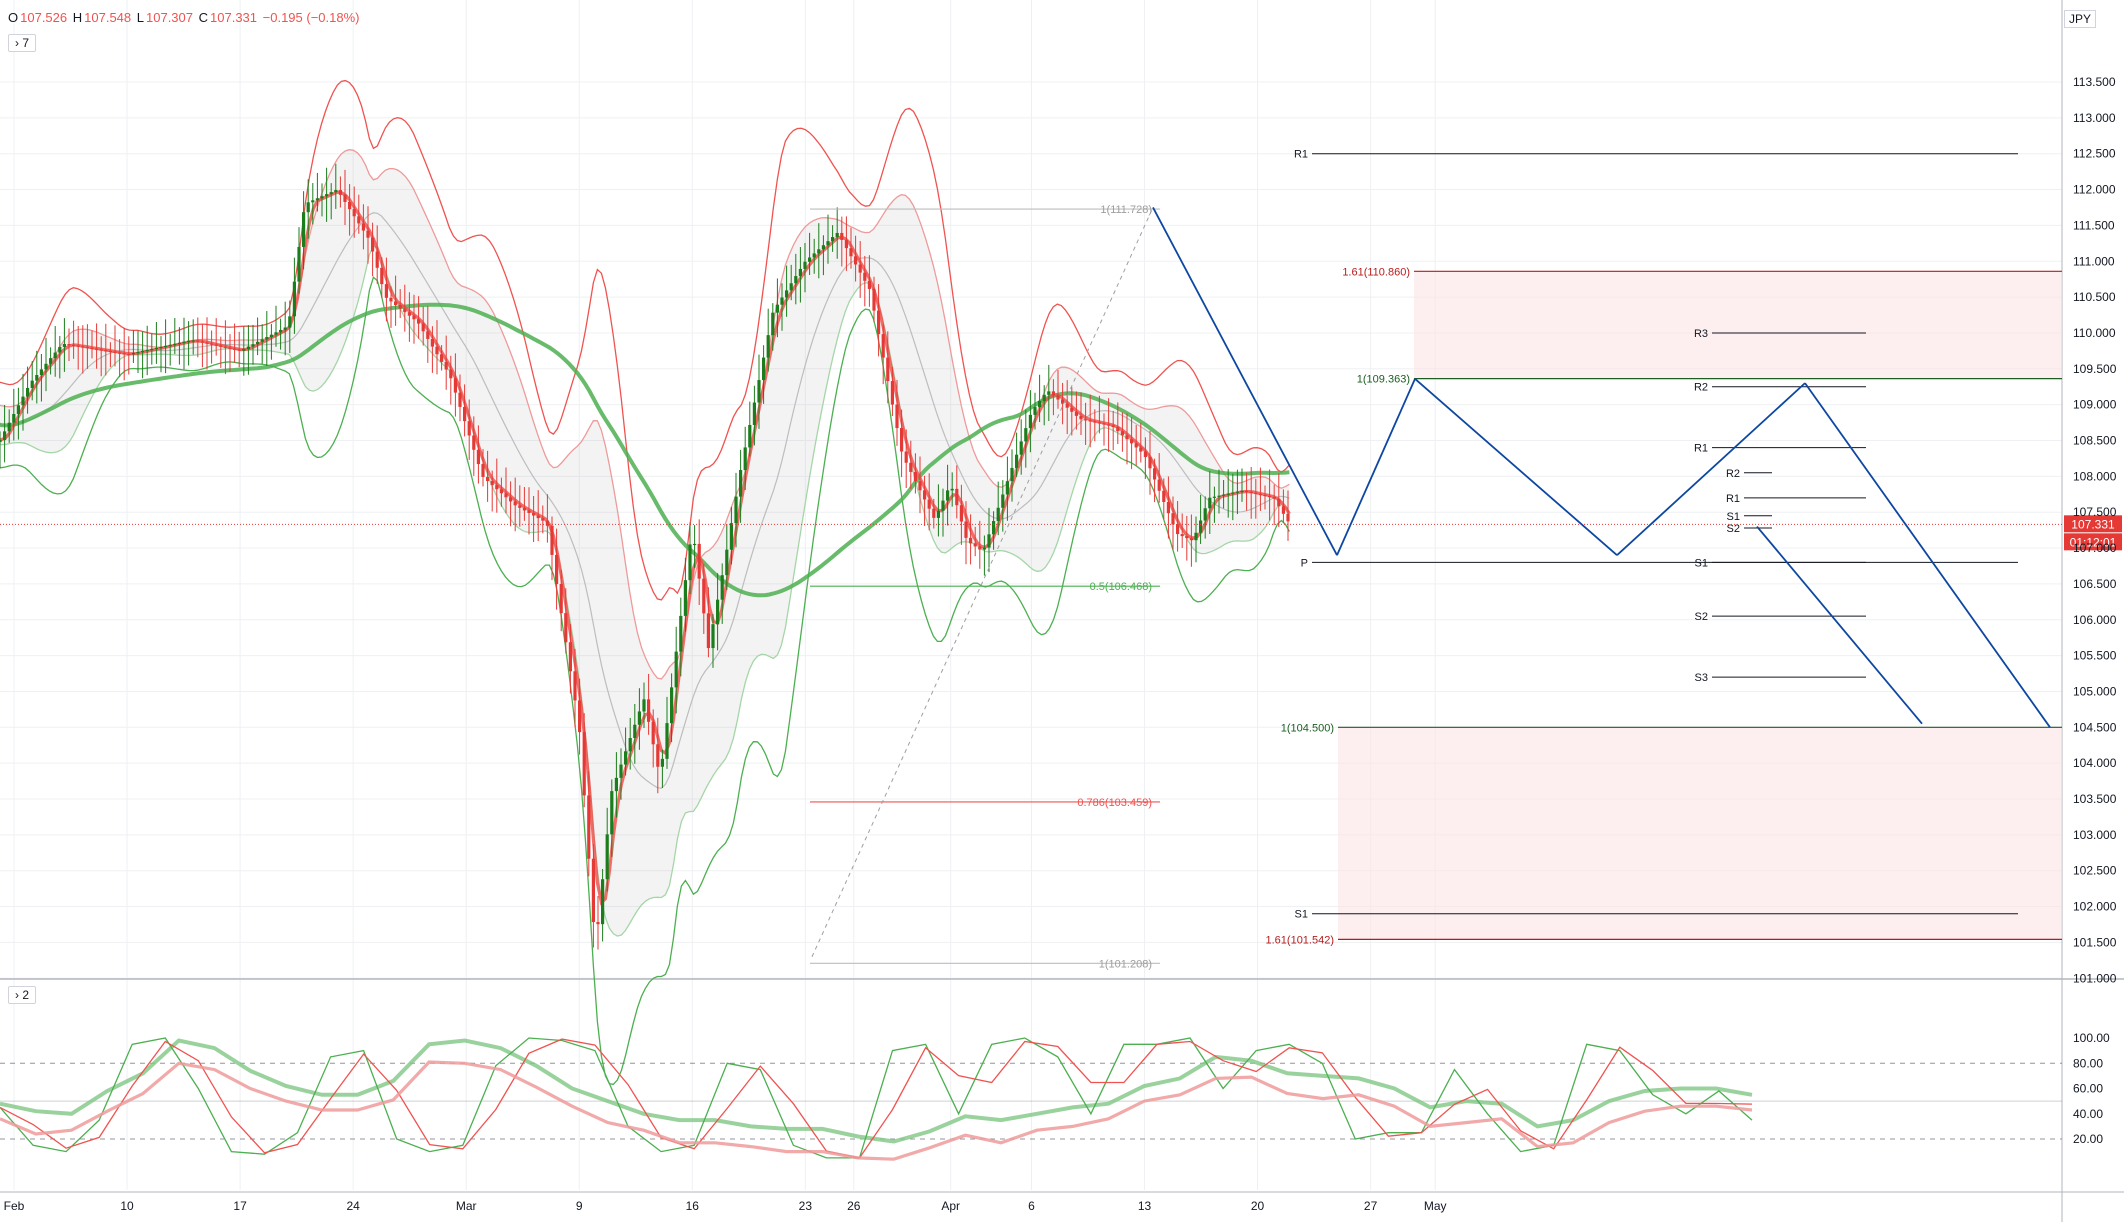 The height and width of the screenshot is (1227, 2124). I want to click on pivot-label: S1, so click(1301, 915).